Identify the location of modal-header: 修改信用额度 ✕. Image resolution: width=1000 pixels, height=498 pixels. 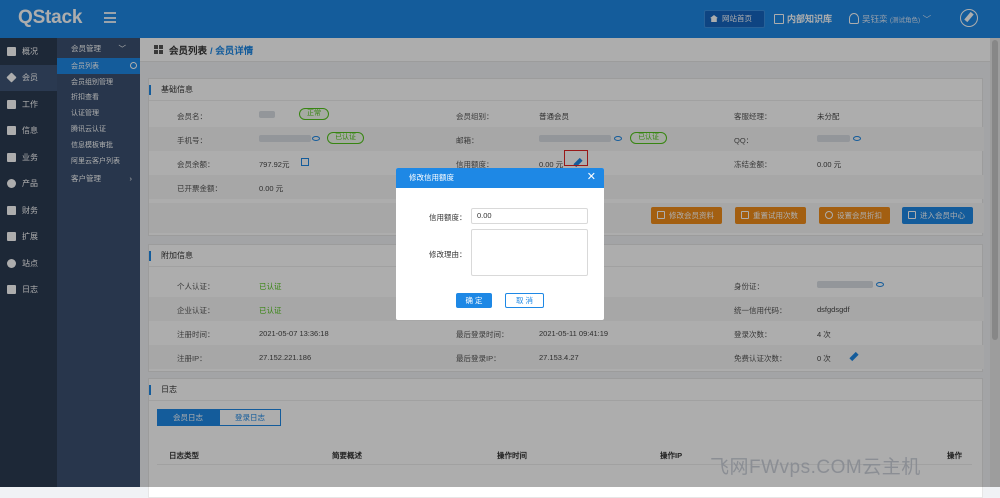
(500, 178).